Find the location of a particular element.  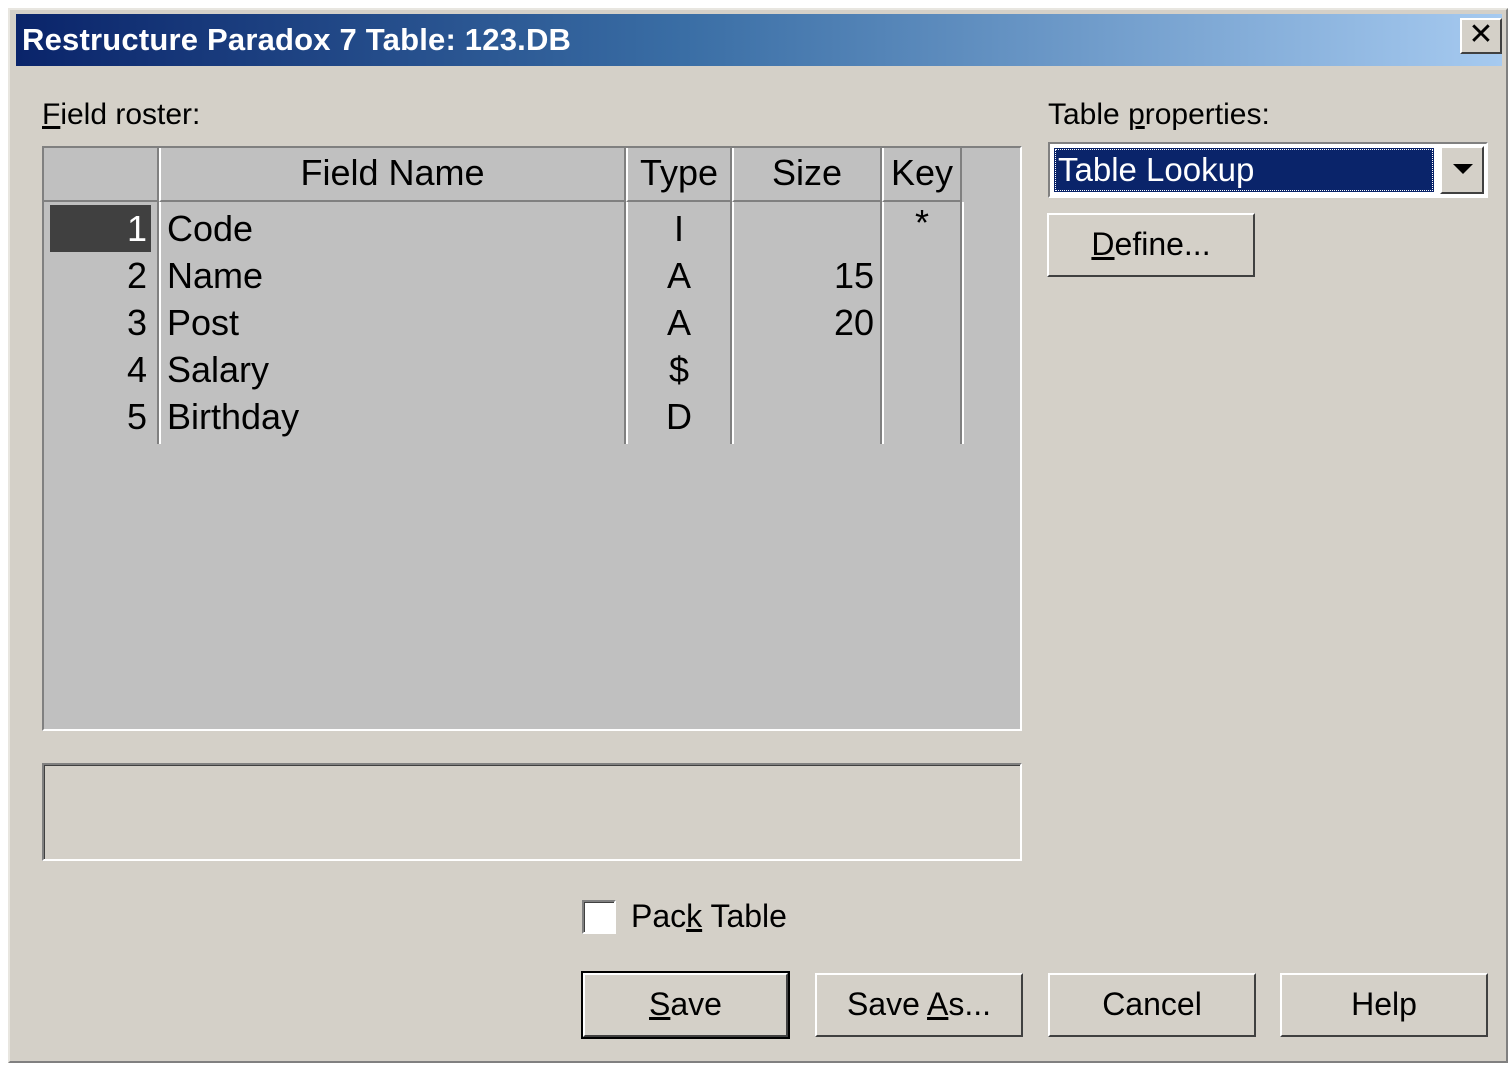

type-cell: $ is located at coordinates (679, 369).